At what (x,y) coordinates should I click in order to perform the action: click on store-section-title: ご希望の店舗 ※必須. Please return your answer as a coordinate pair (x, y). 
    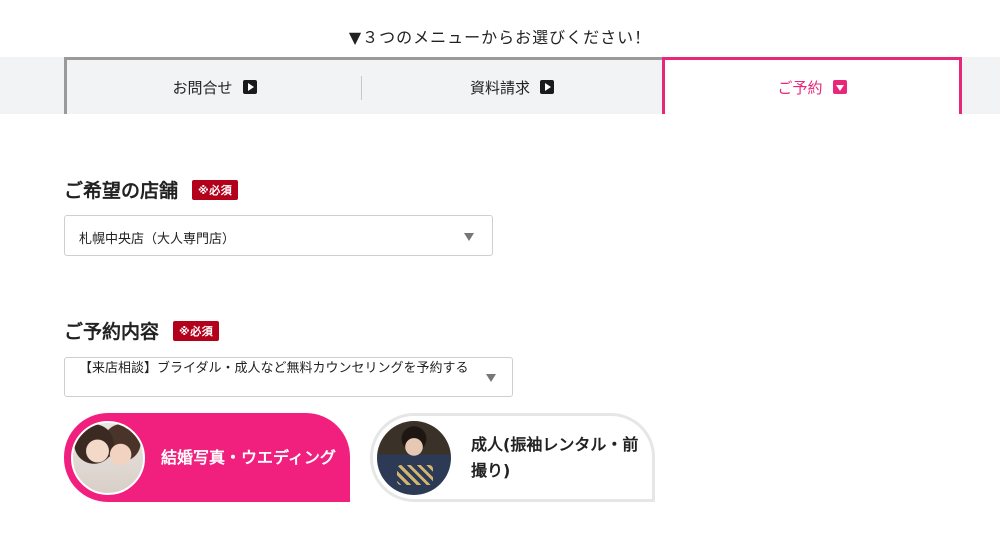
    Looking at the image, I should click on (151, 189).